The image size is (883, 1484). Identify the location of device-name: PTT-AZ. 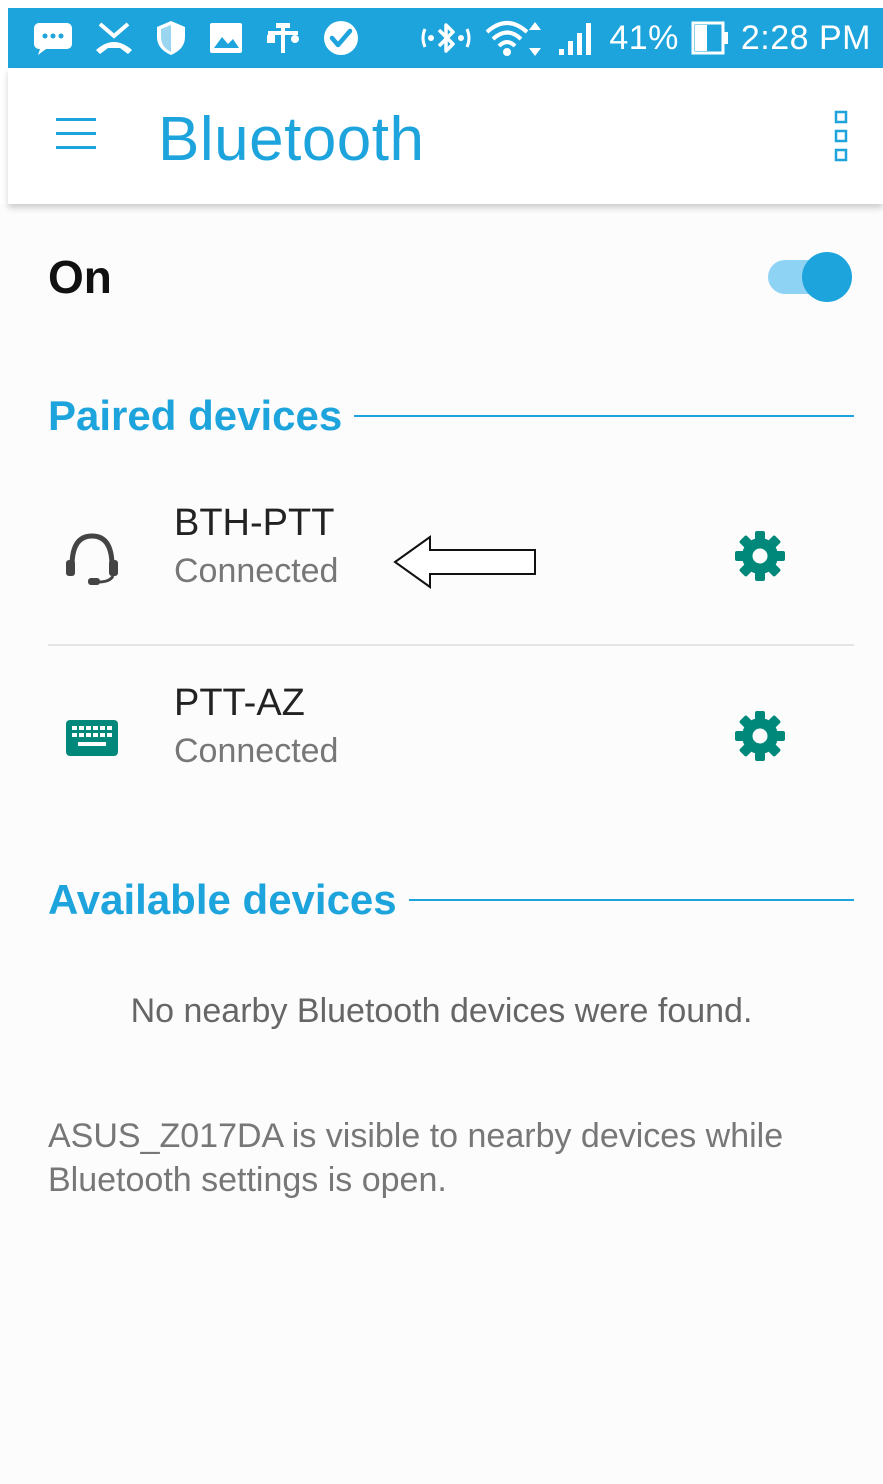
(239, 703).